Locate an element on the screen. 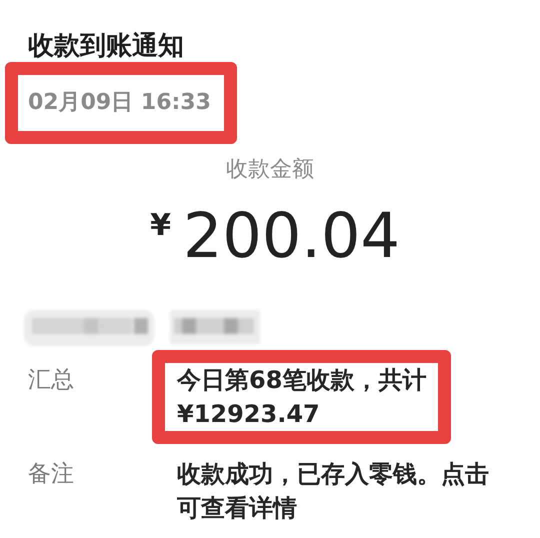 This screenshot has width=540, height=538. amount-label: 收款金额 is located at coordinates (270, 170).